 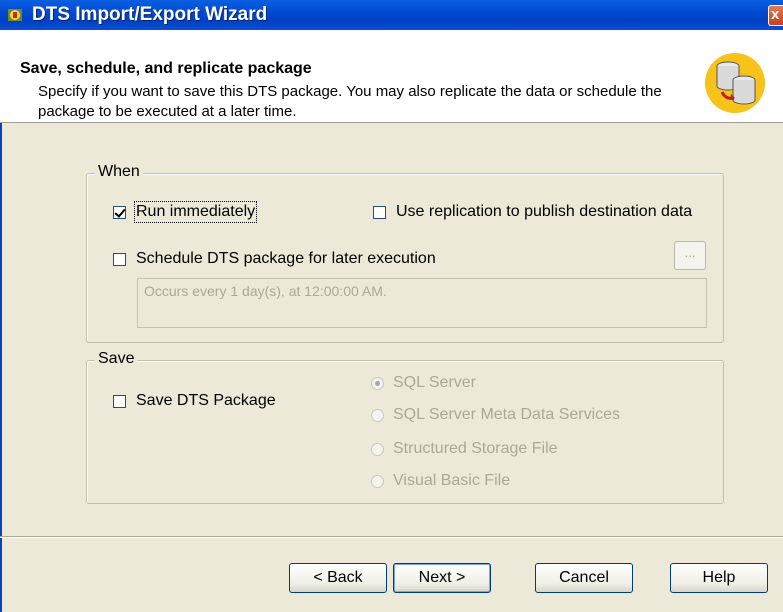 I want to click on radio-meta-data-services: SQL Server Meta Data Services, so click(x=495, y=415).